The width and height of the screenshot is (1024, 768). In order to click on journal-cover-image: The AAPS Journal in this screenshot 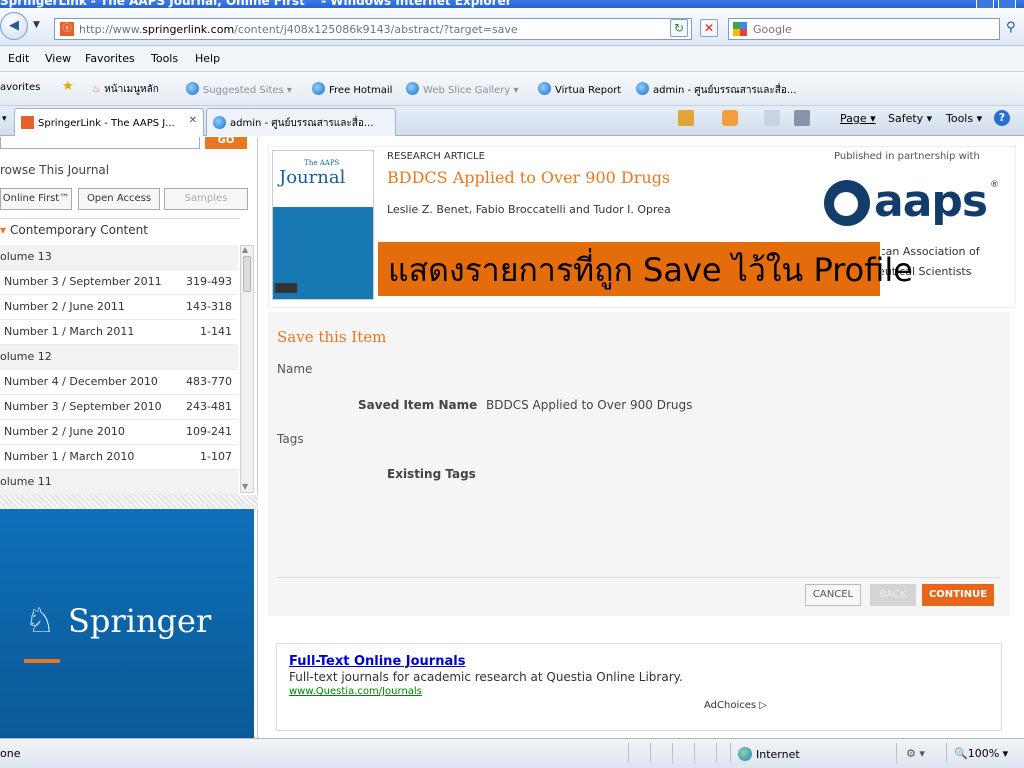, I will do `click(323, 225)`.